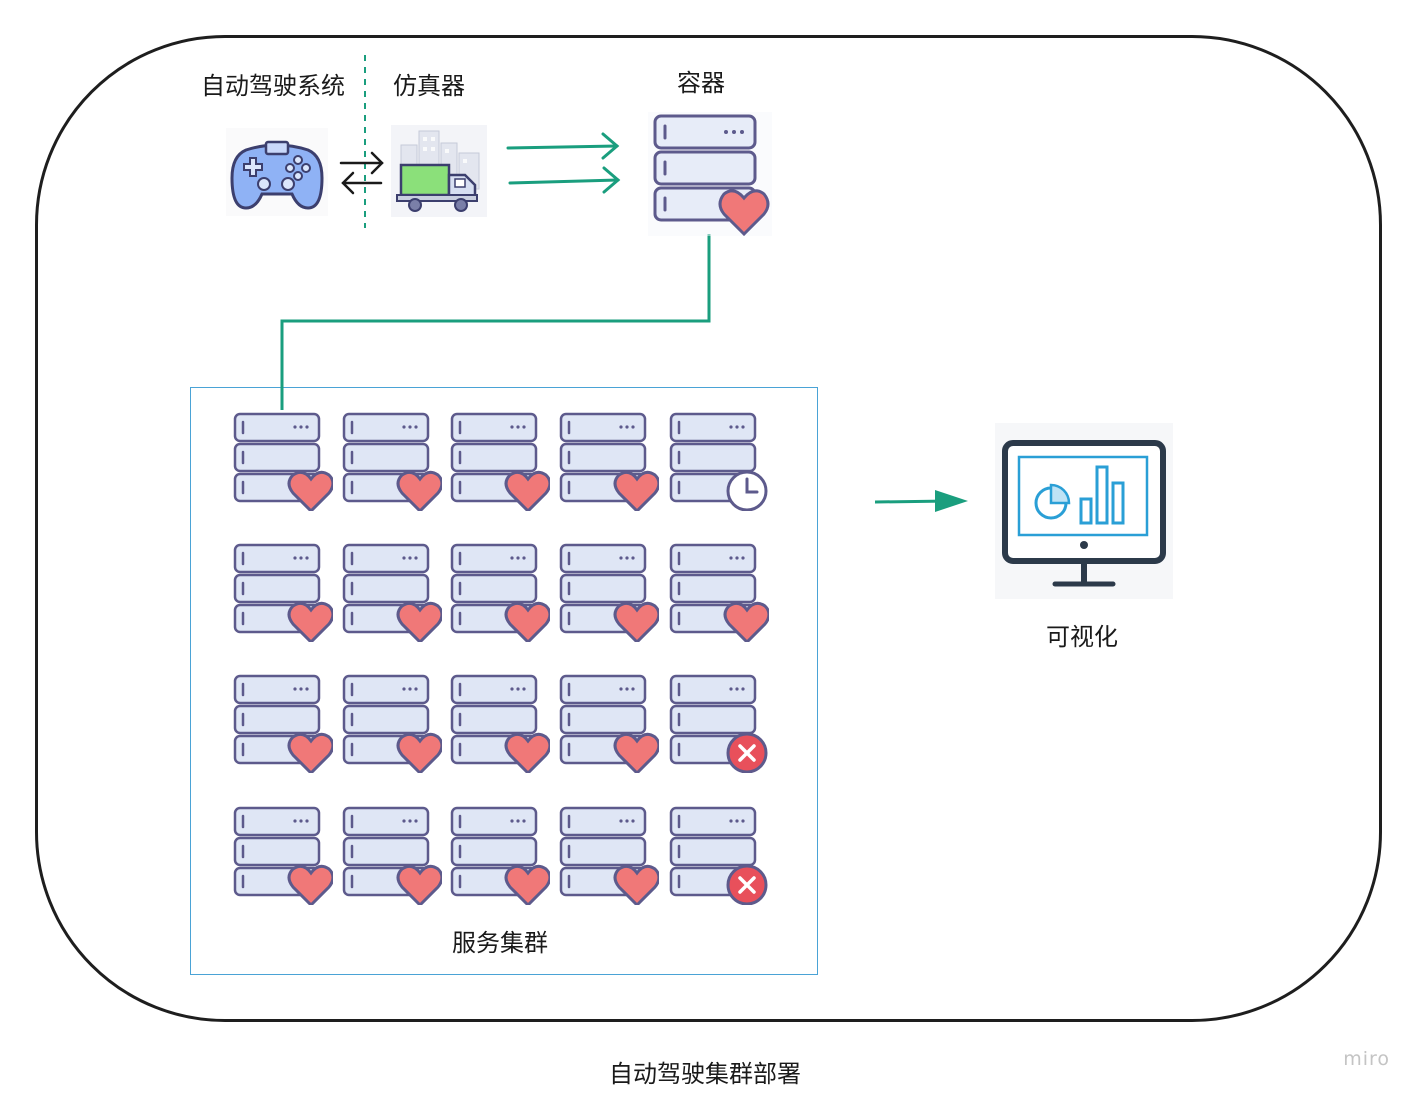 The height and width of the screenshot is (1098, 1422). Describe the element at coordinates (361, 173) in the screenshot. I see `bidirectional-arrows-icon` at that location.